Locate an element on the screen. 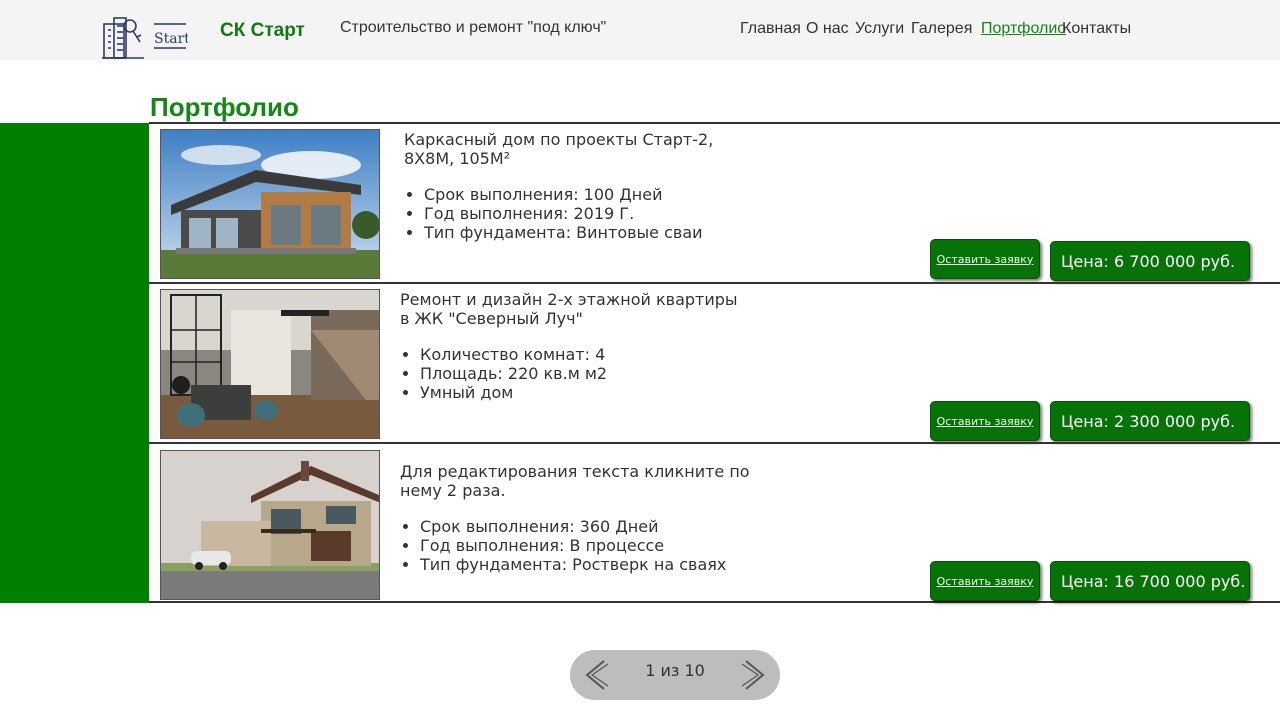 The height and width of the screenshot is (720, 1280). nav-portfolio: Портфолио is located at coordinates (1023, 29).